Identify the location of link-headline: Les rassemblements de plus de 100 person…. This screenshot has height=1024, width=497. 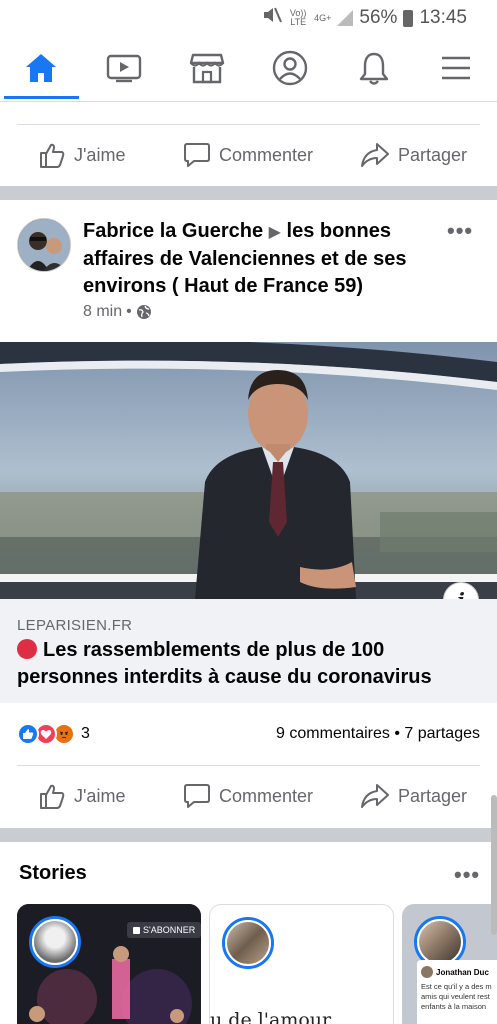
(252, 664).